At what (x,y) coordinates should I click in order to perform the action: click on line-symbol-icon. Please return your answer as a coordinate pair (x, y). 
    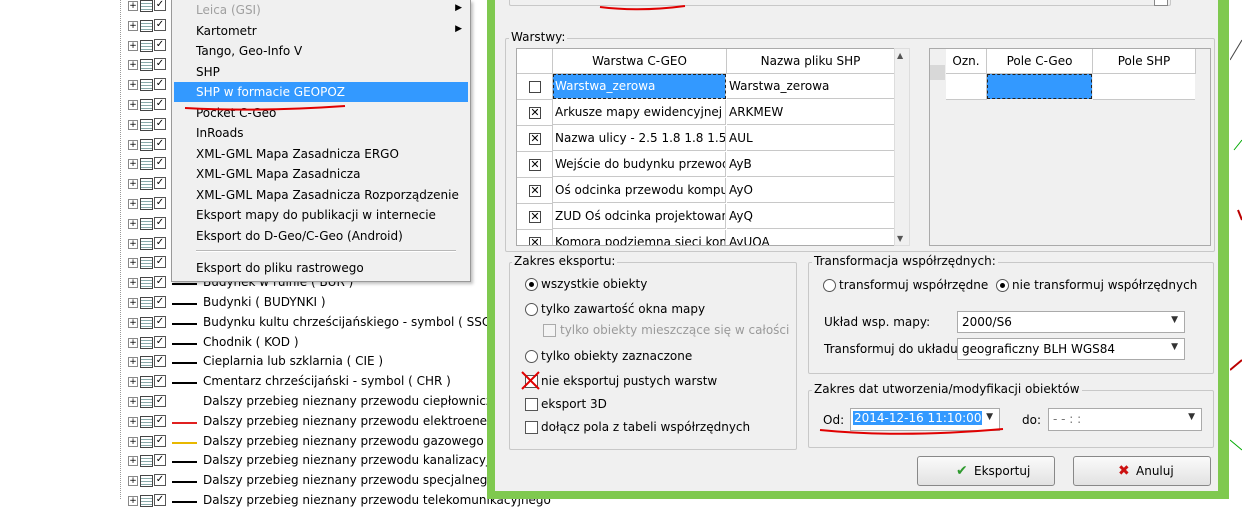
    Looking at the image, I should click on (184, 502).